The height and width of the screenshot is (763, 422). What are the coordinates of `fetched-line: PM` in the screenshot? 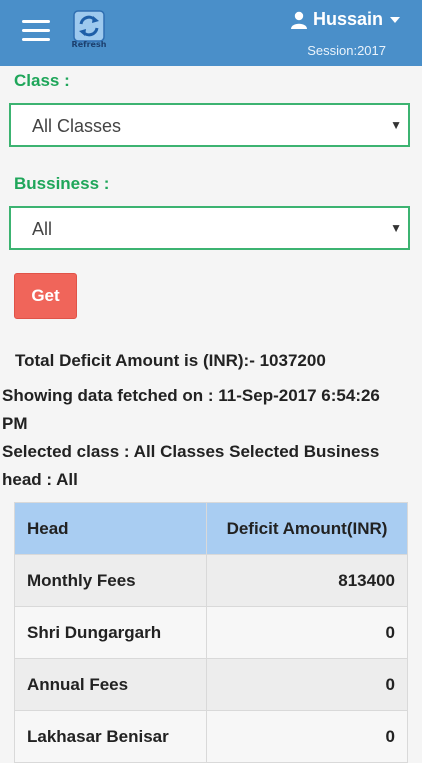 It's located at (15, 423).